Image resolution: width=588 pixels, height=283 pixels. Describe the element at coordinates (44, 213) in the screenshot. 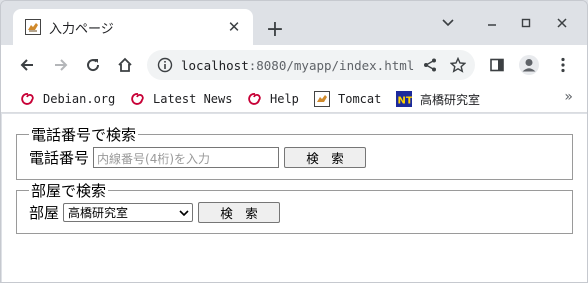

I see `room-label: 部屋` at that location.